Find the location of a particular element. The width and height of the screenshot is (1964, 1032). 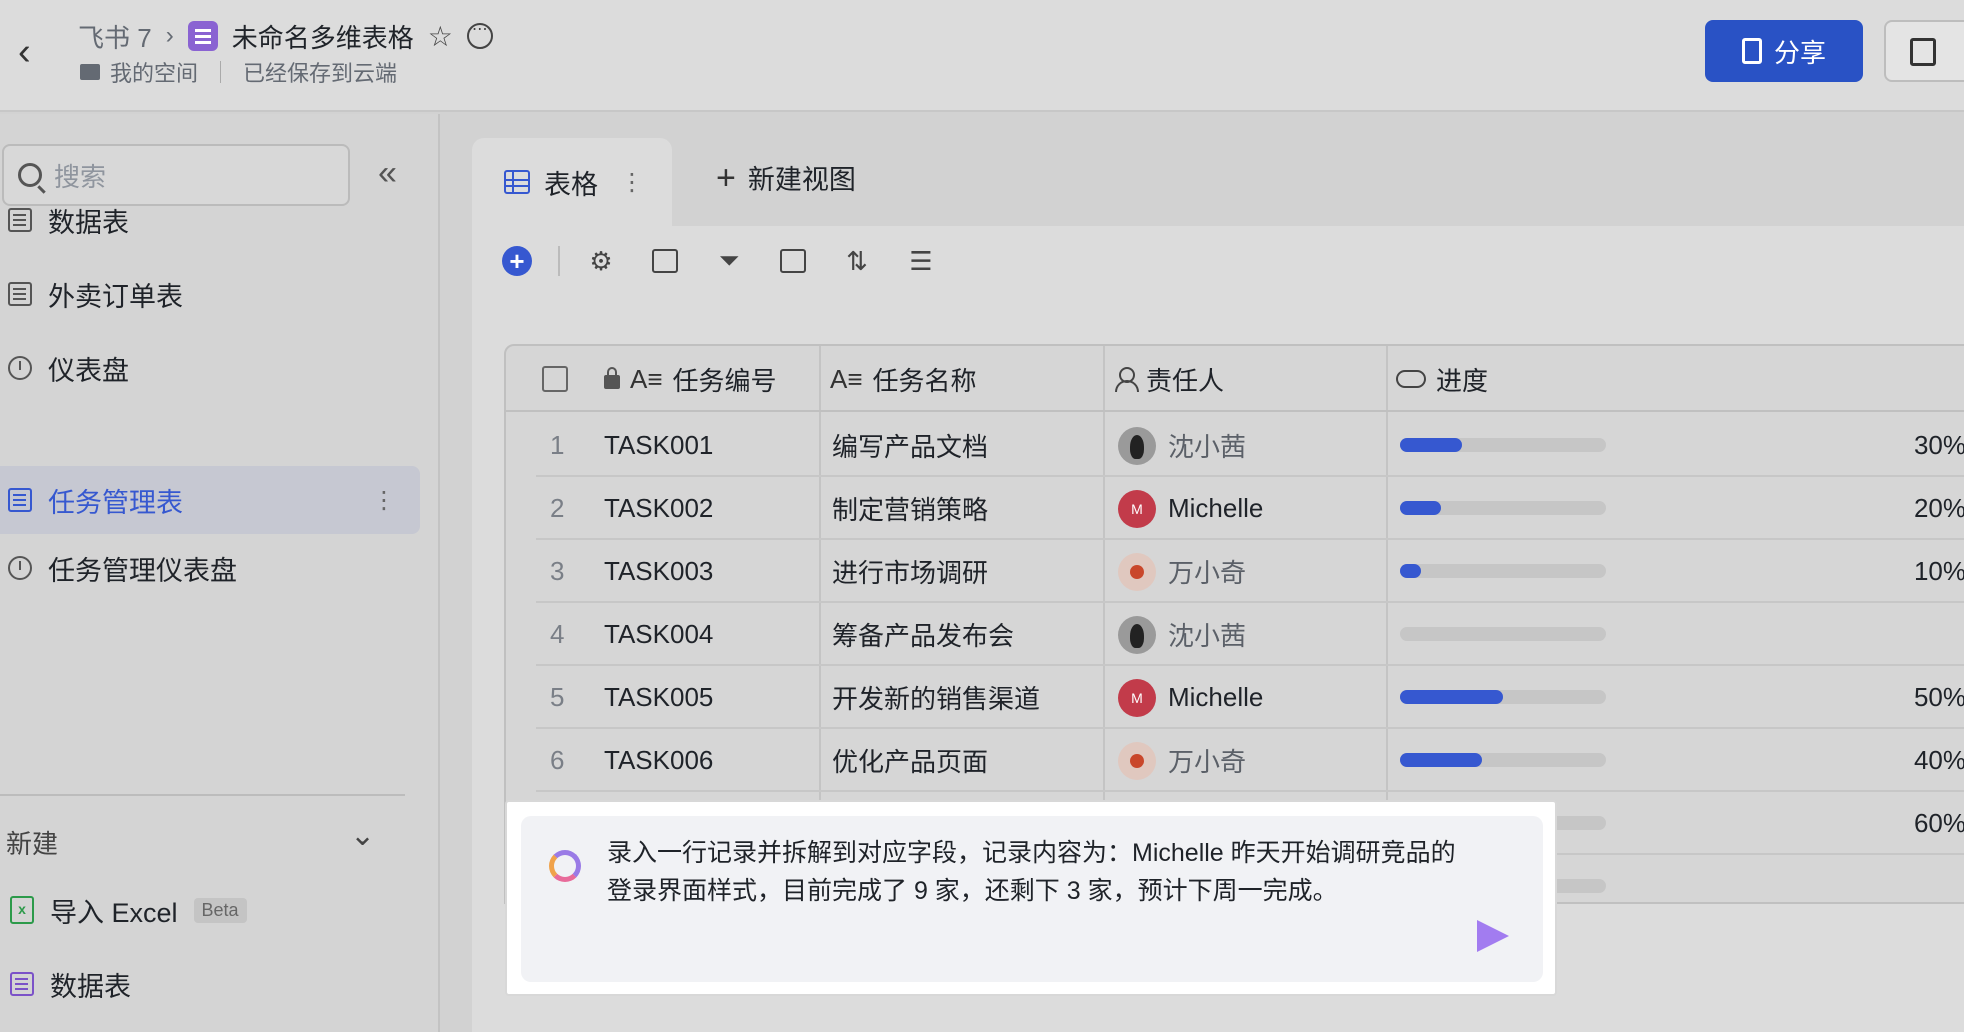

sidebar-item-task-dashboard: 任务管理仪表盘 is located at coordinates (210, 568).